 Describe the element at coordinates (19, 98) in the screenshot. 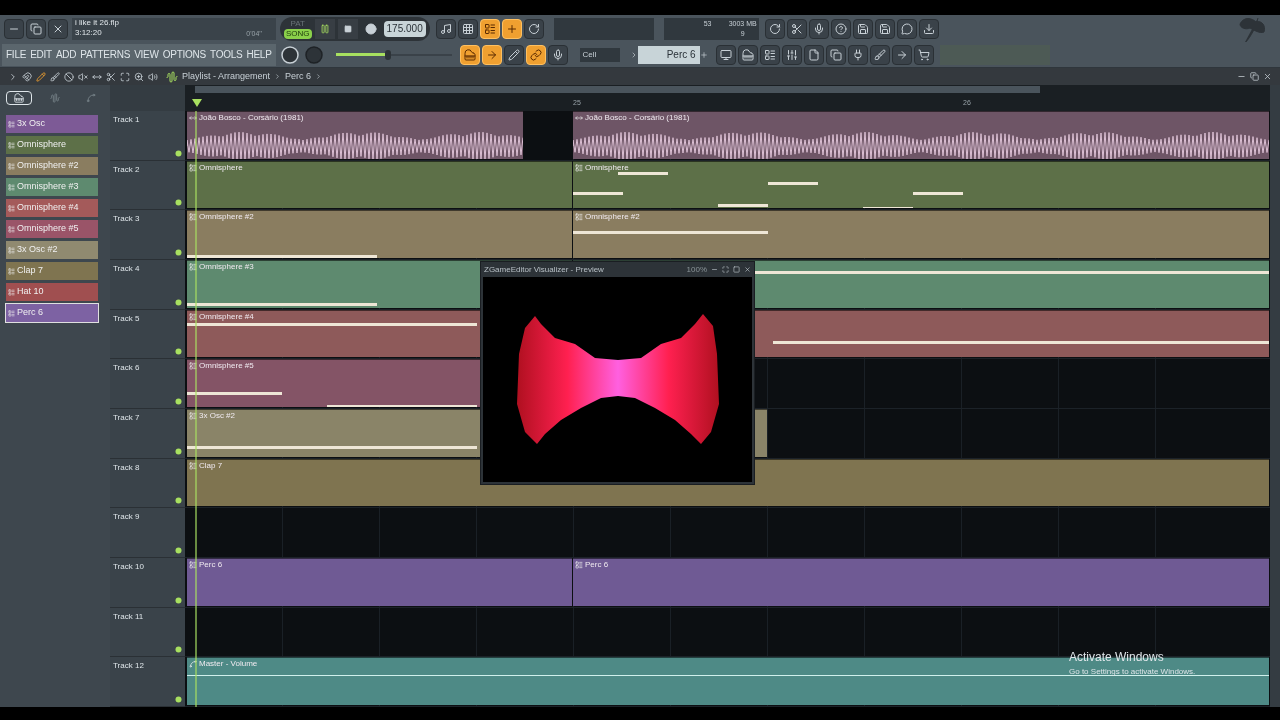

I see `picker-tab` at that location.